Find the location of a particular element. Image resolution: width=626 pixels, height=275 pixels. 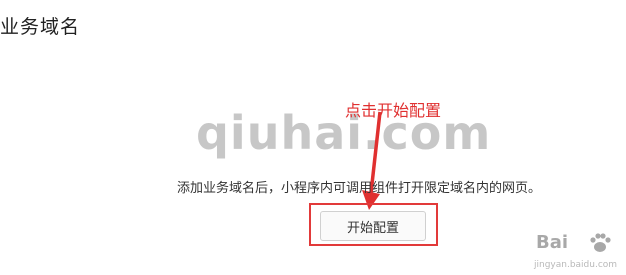

baidu-sub-text: jingyan.baidu.com is located at coordinates (576, 265).